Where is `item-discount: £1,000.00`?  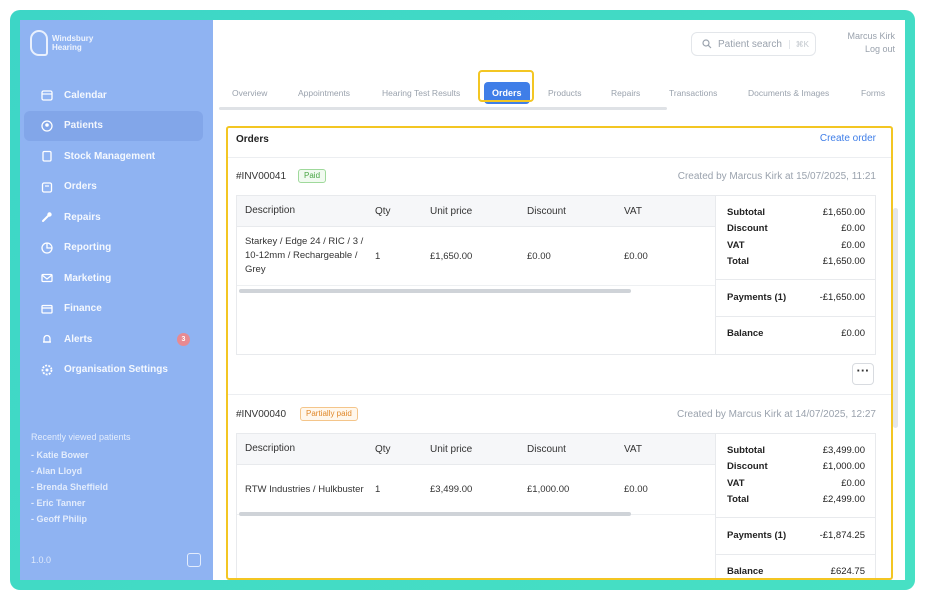 item-discount: £1,000.00 is located at coordinates (548, 489).